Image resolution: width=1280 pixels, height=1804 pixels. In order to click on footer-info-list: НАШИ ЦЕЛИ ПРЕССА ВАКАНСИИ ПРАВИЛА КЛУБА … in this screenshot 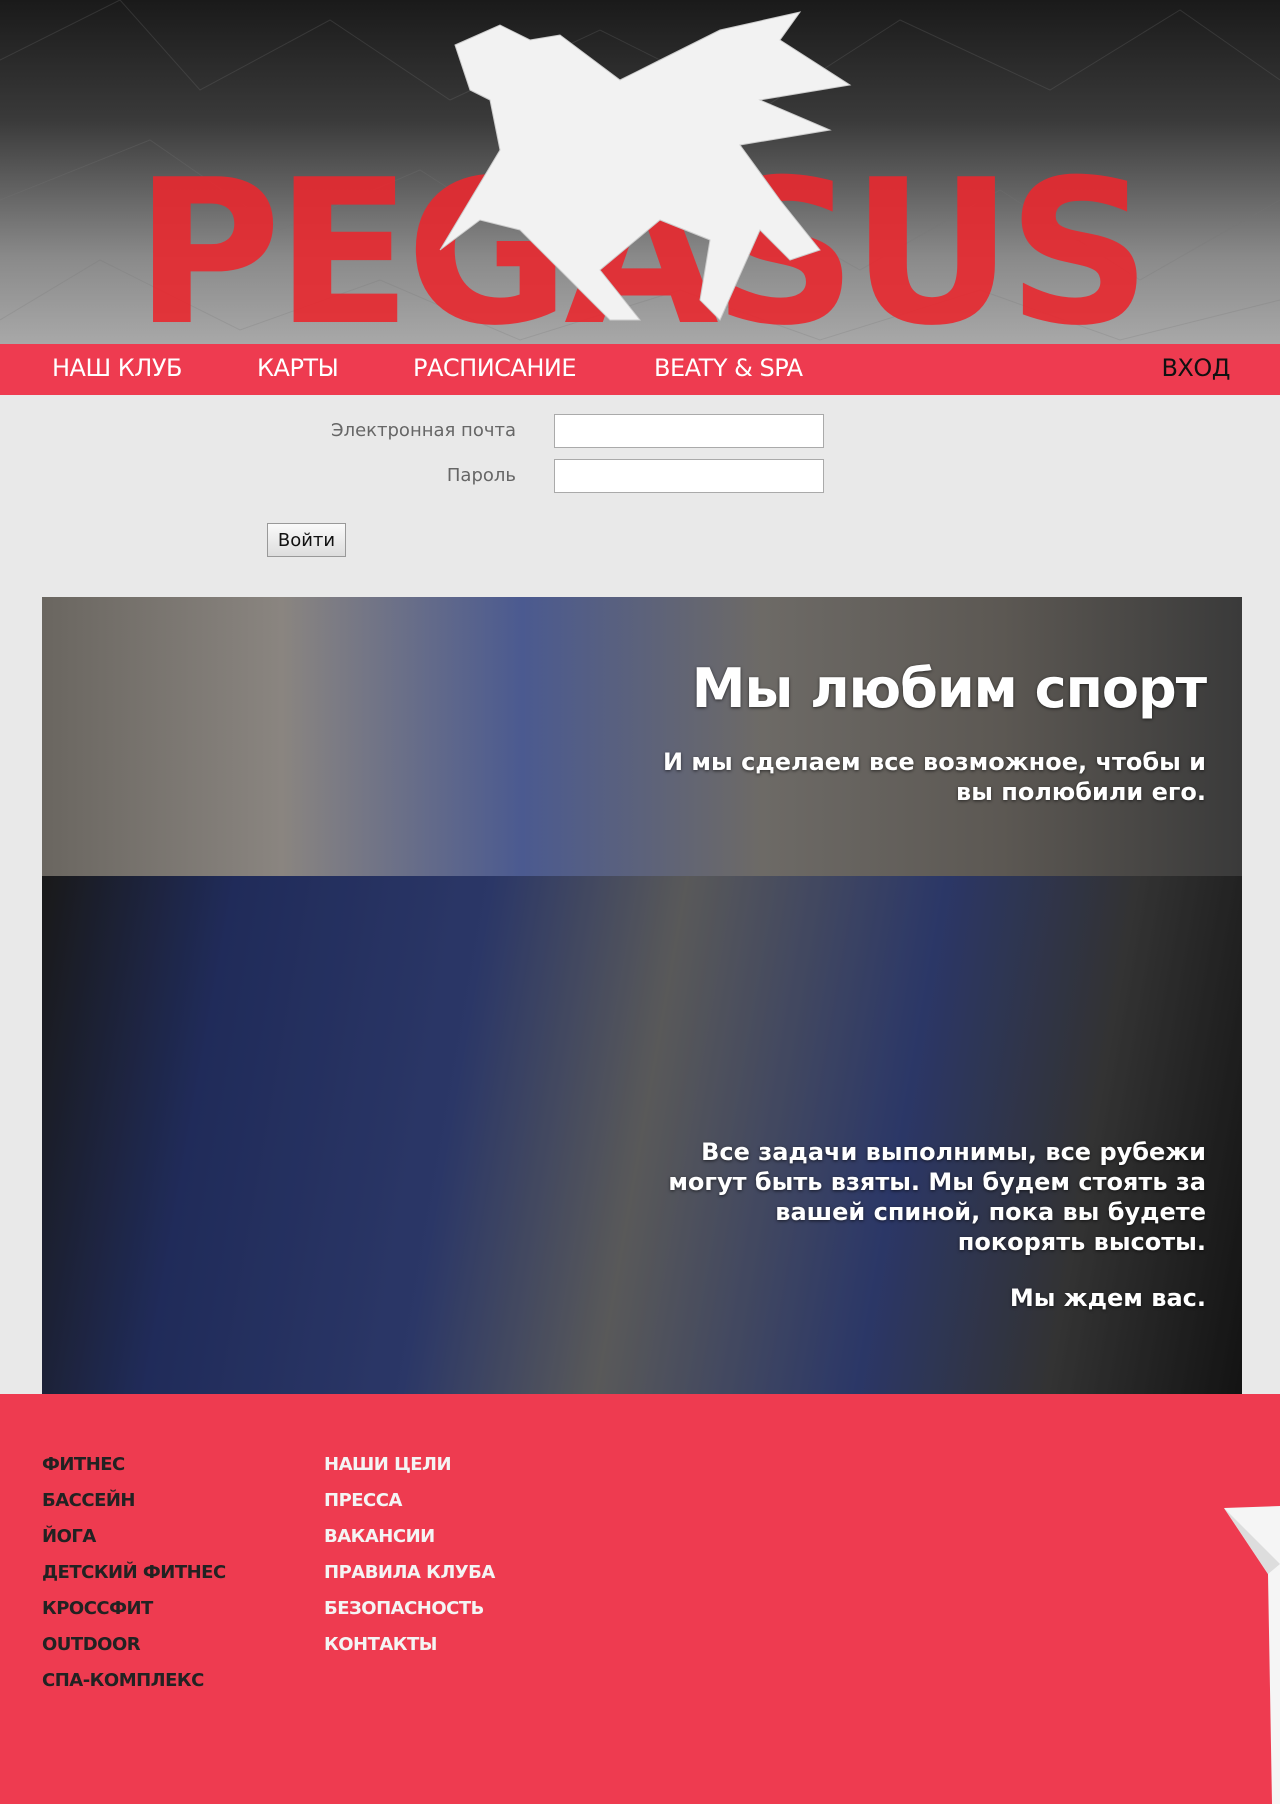, I will do `click(409, 1562)`.